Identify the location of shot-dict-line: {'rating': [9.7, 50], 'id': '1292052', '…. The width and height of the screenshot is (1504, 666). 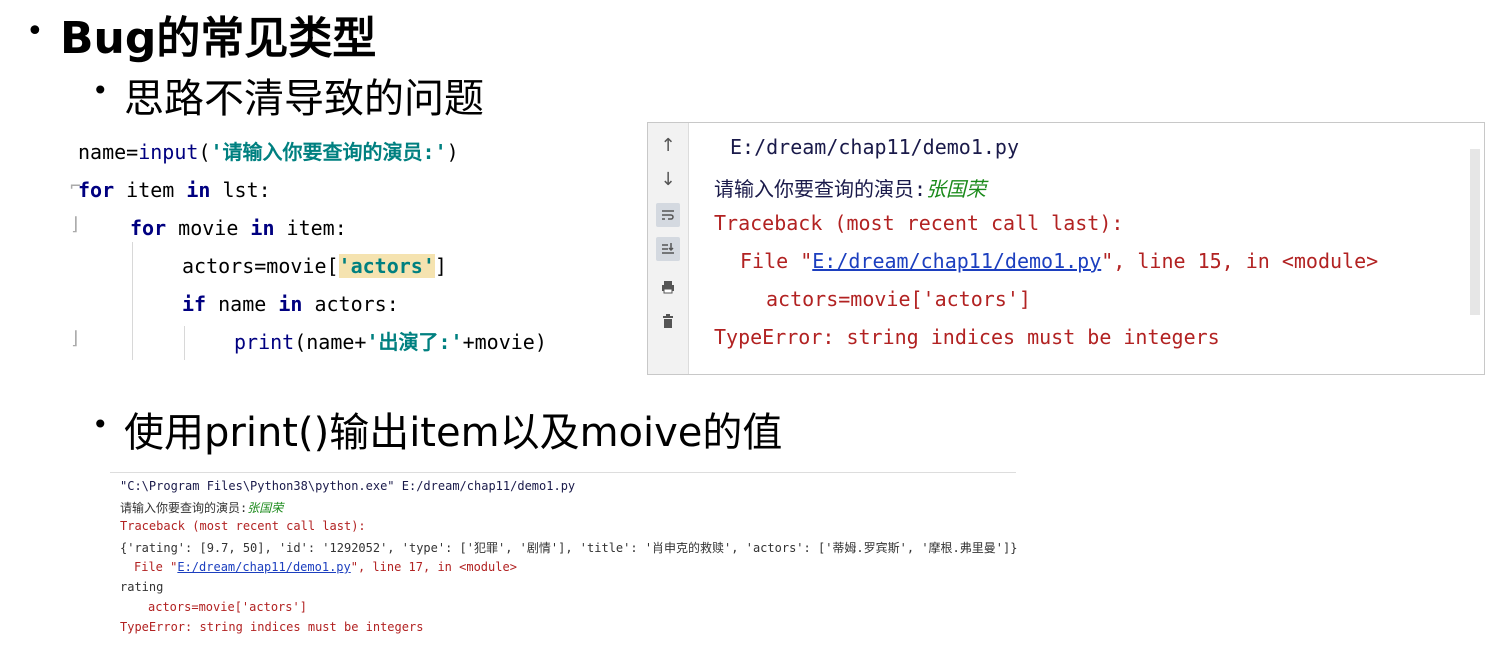
(569, 548).